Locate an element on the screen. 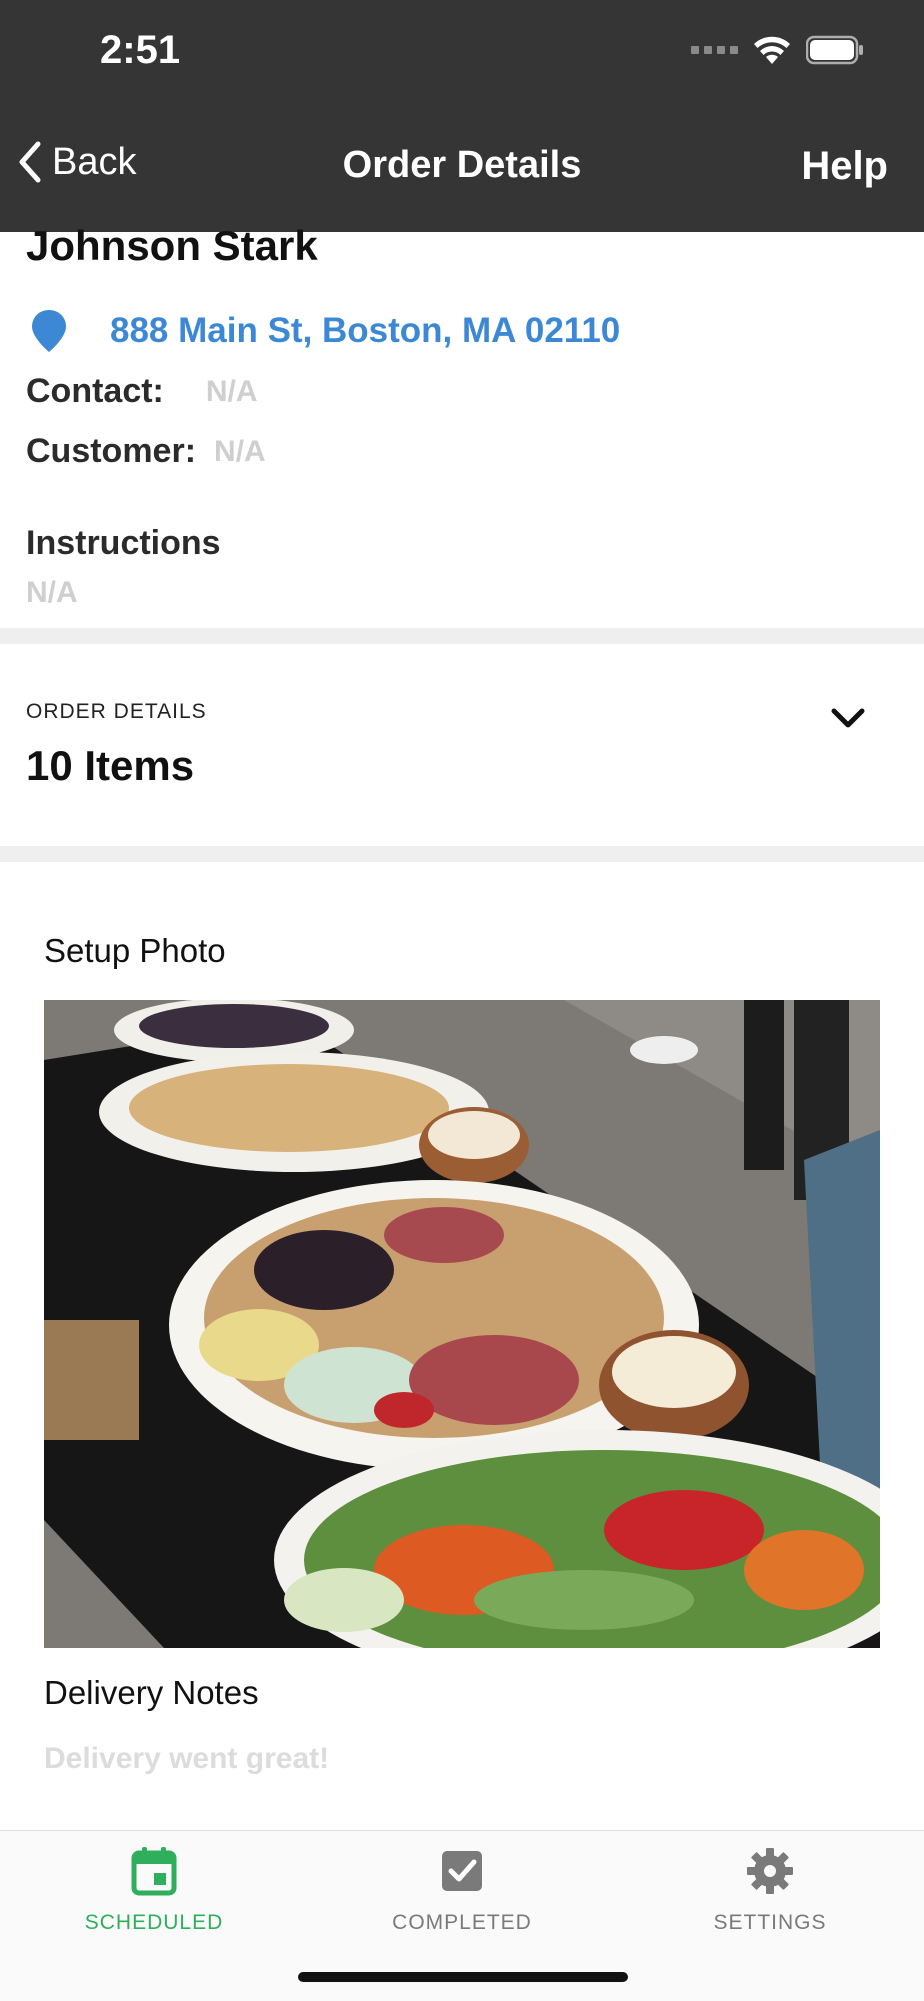  instructions-title: Instructions is located at coordinates (123, 543).